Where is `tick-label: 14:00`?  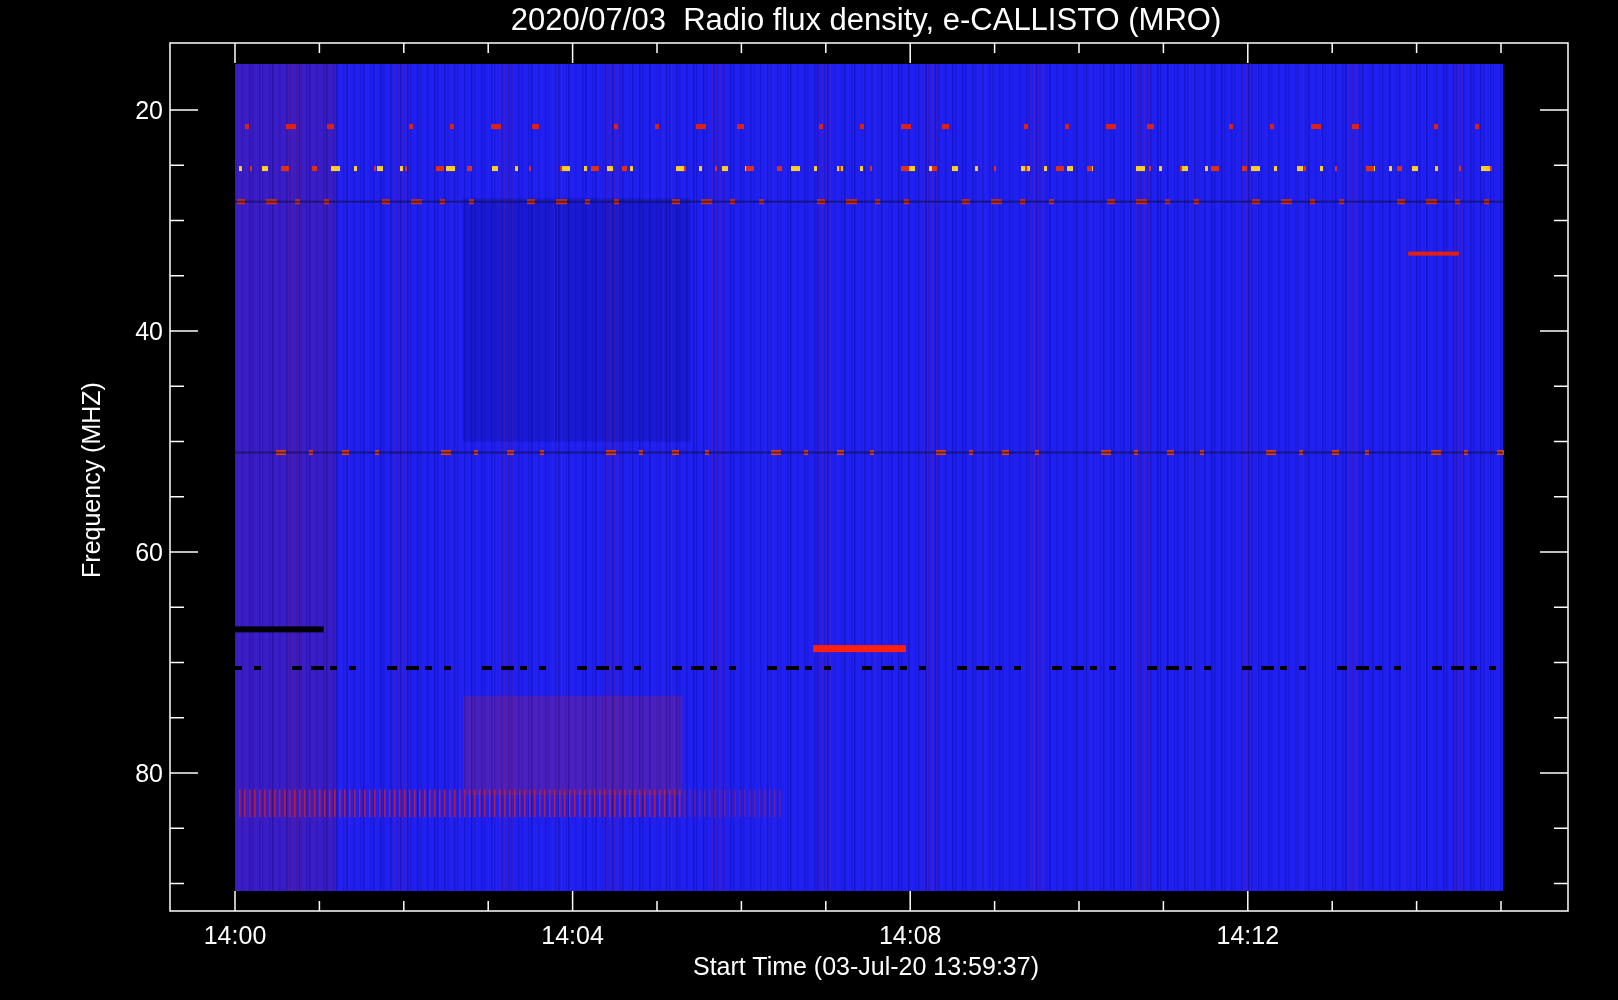
tick-label: 14:00 is located at coordinates (235, 935).